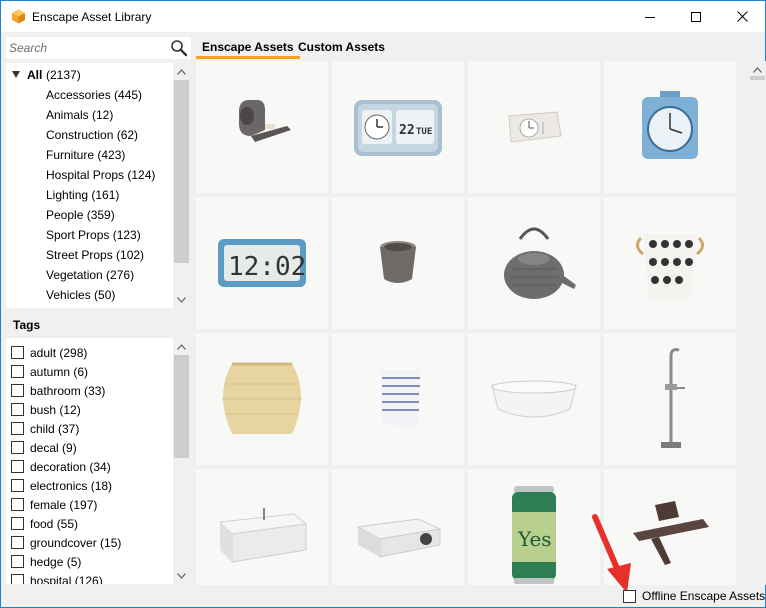 The image size is (766, 608). Describe the element at coordinates (86, 48) in the screenshot. I see `search-input` at that location.